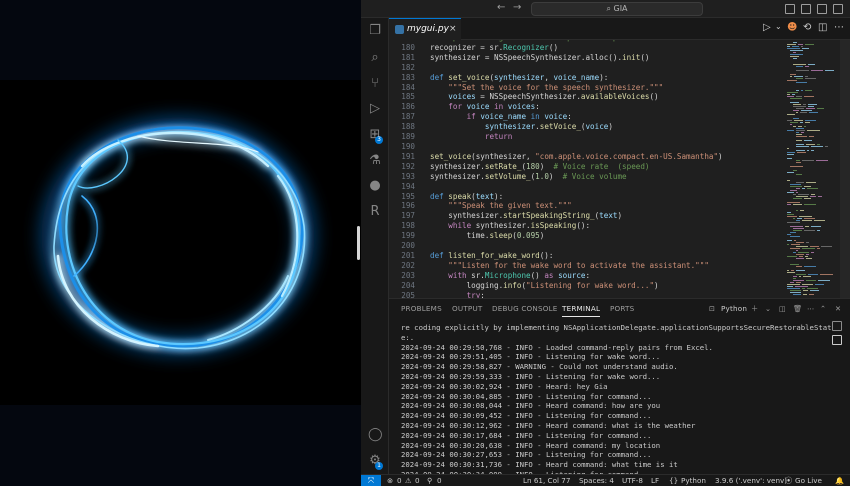 This screenshot has width=850, height=486. I want to click on code-line: if voice_name in voice:, so click(576, 117).